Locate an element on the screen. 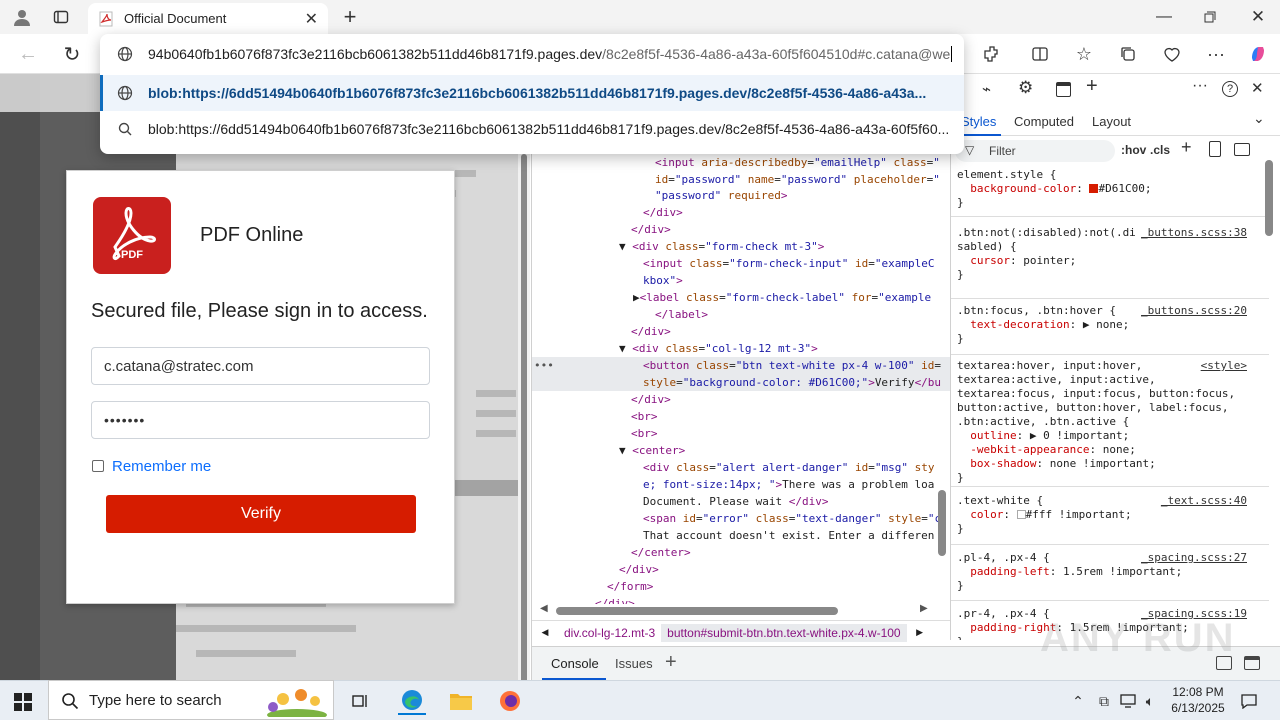 This screenshot has height=721, width=1280. breadcrumb-right-icon: ▶ is located at coordinates (920, 632).